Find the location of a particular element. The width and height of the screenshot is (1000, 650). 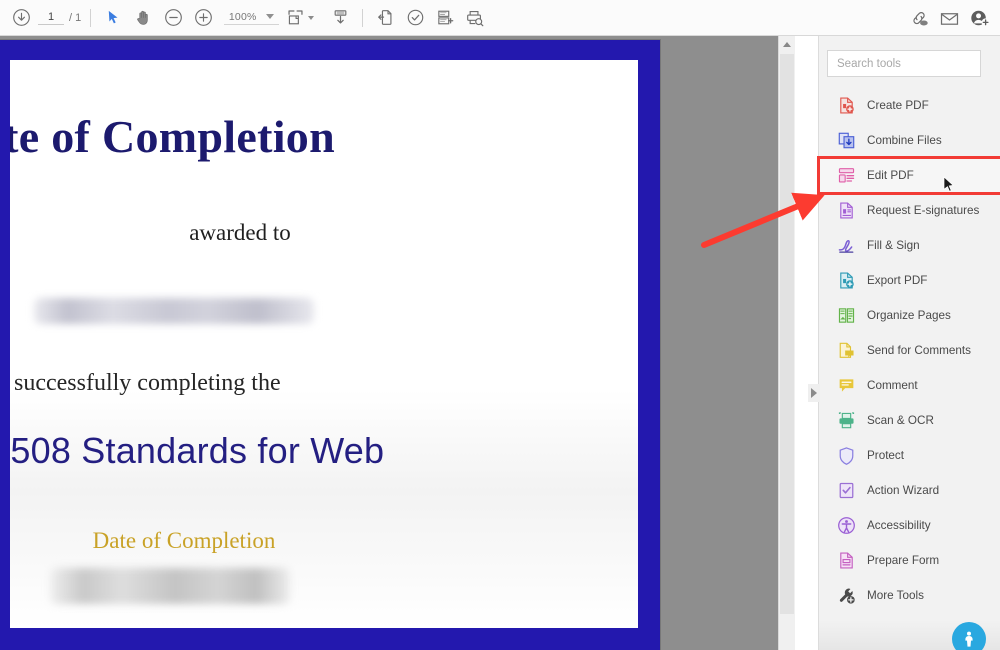

combine-files-icon is located at coordinates (846, 141).